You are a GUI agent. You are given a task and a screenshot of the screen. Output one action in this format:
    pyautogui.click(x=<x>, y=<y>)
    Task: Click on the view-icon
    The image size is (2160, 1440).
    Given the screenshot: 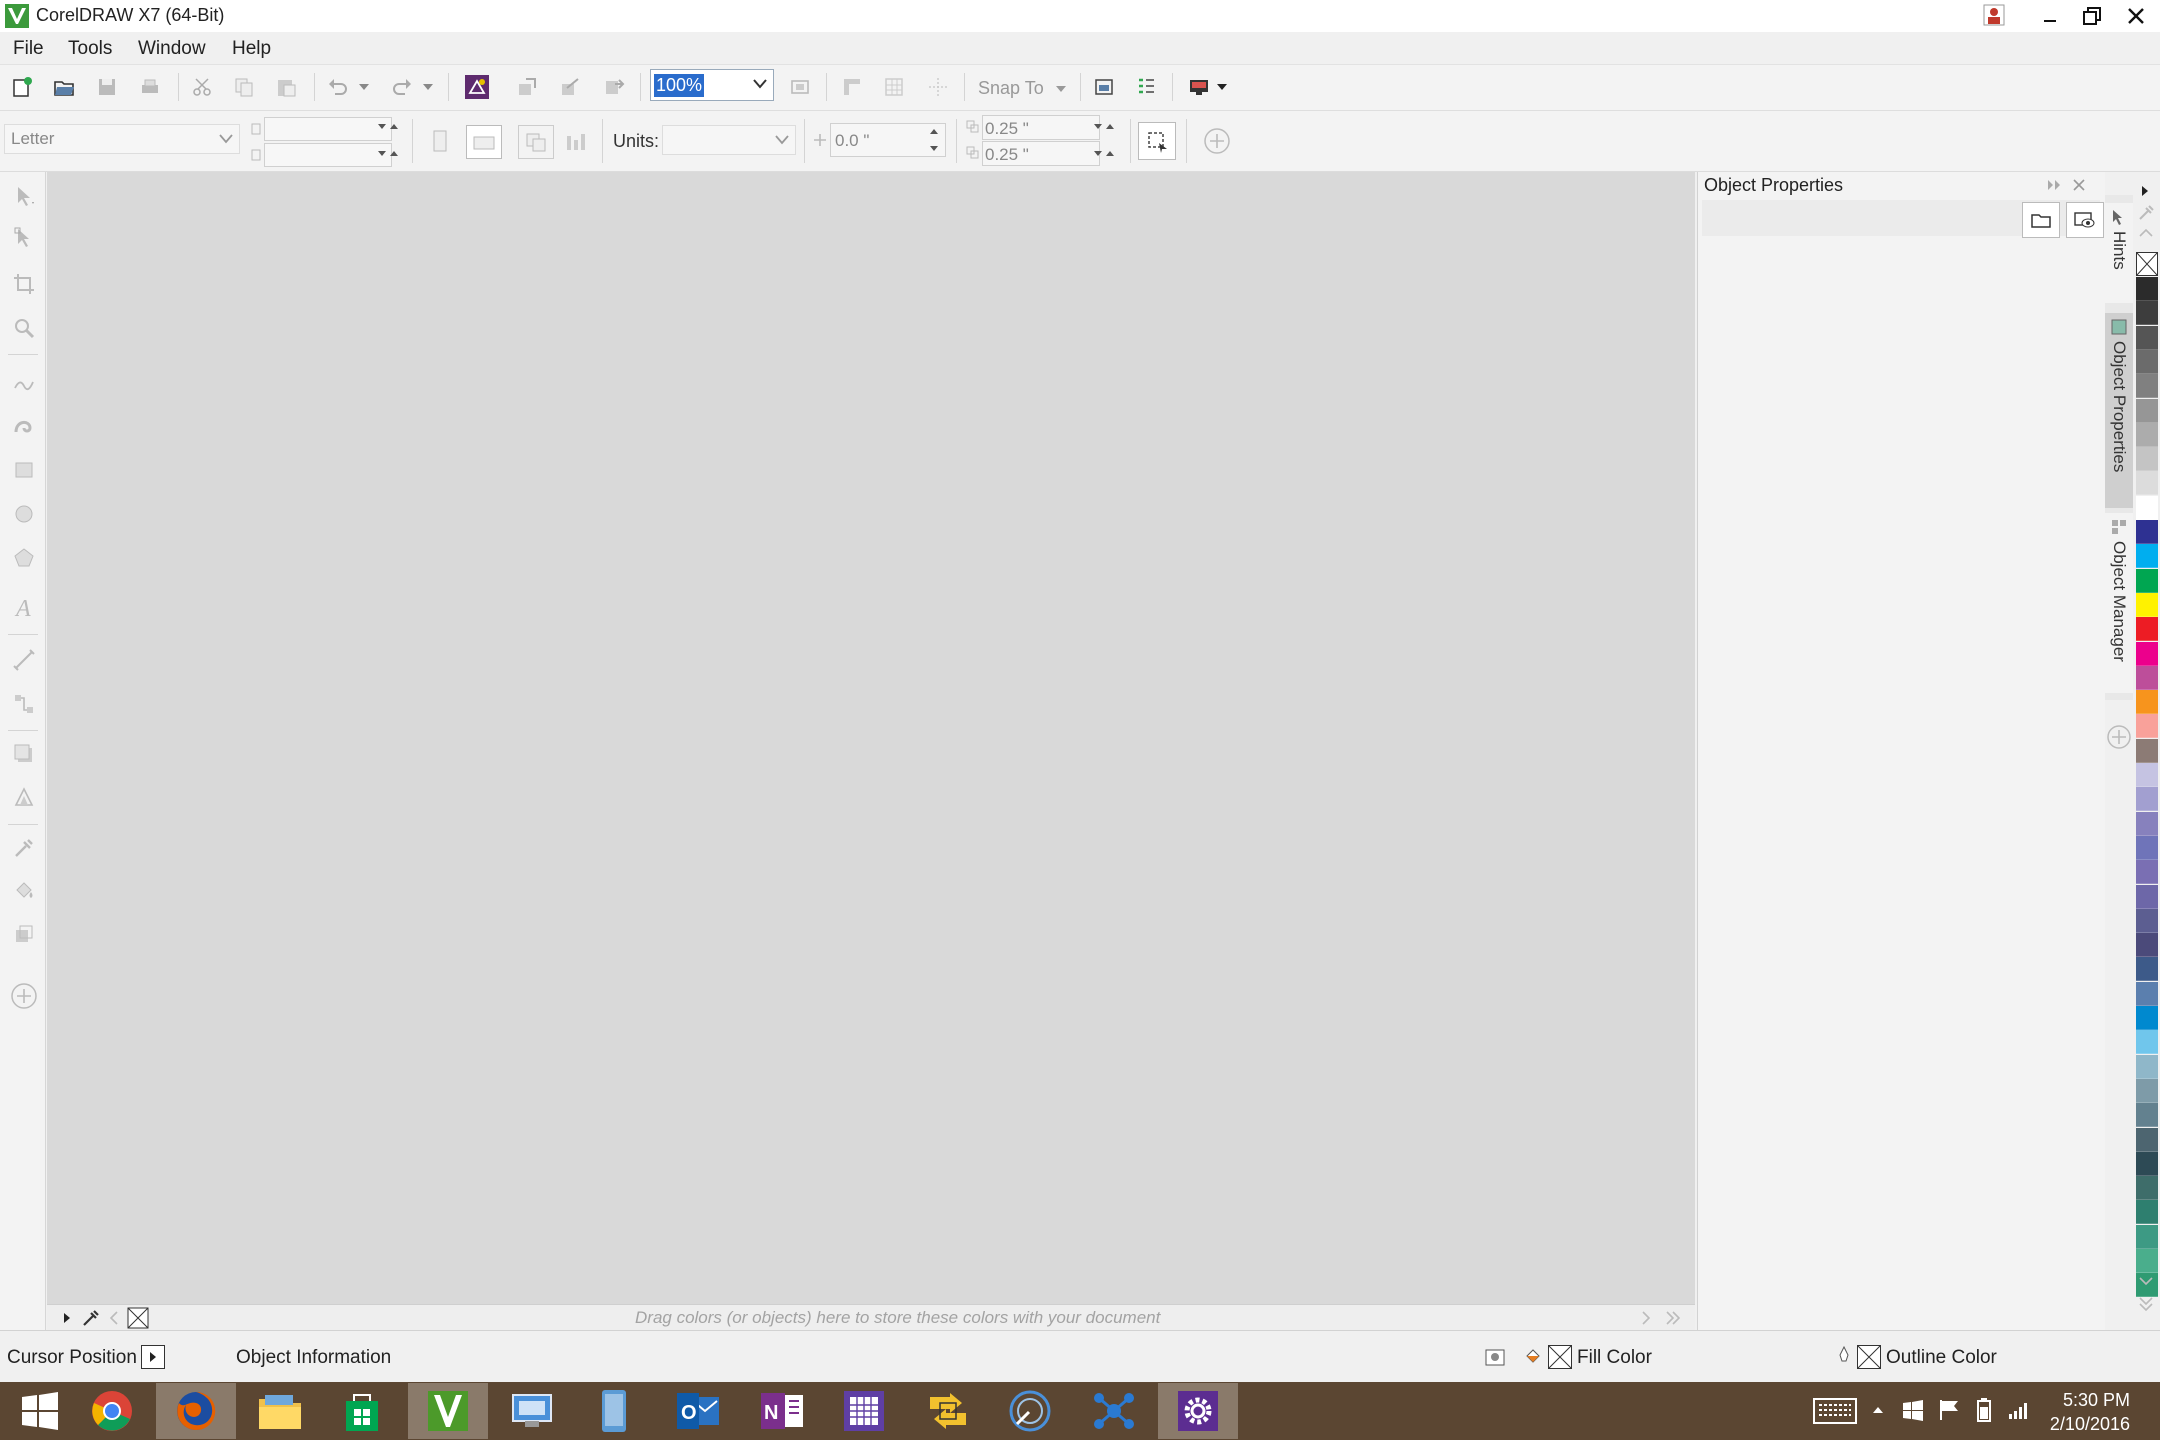 What is the action you would take?
    pyautogui.click(x=2085, y=220)
    